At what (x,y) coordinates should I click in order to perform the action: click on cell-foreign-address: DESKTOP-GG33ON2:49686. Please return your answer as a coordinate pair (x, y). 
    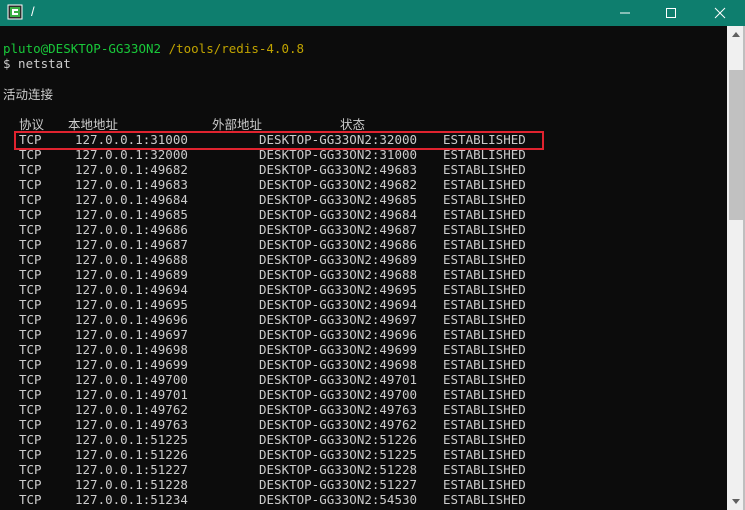
    Looking at the image, I should click on (338, 244).